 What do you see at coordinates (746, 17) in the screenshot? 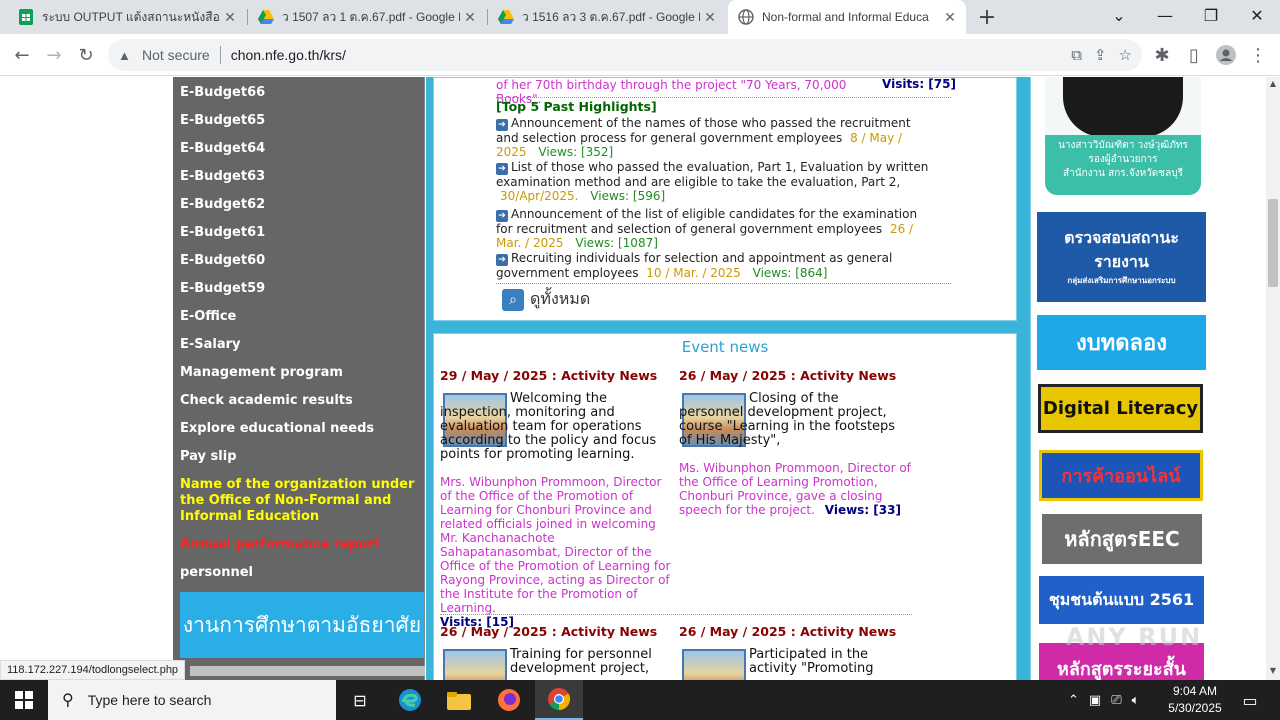
I see `globe-icon` at bounding box center [746, 17].